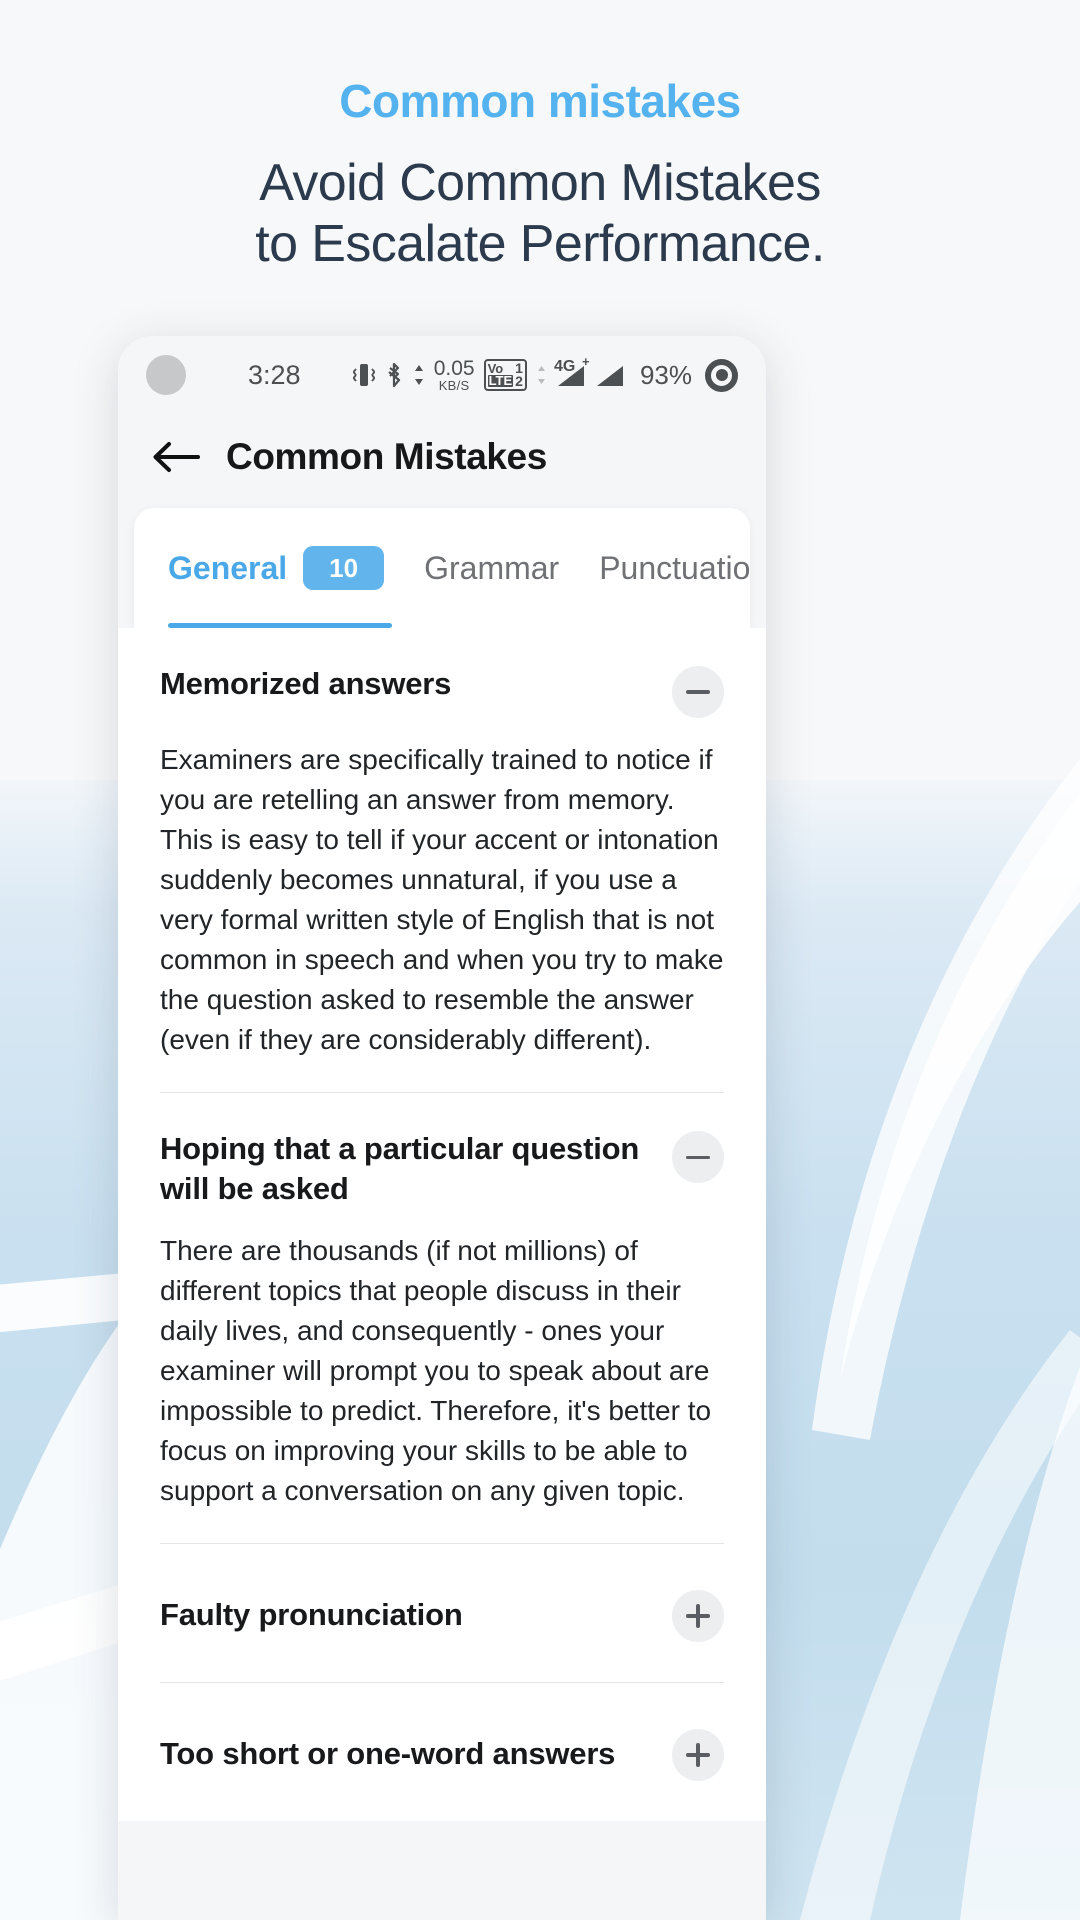  I want to click on promo-headline-line-2: to Escalate Performance., so click(540, 243).